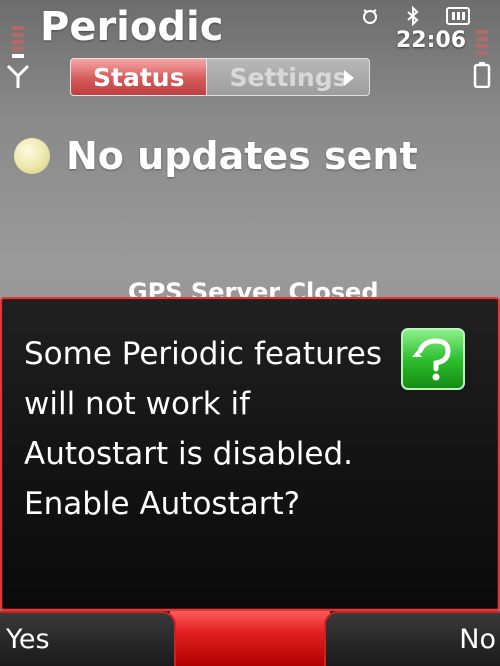 The width and height of the screenshot is (500, 666). I want to click on clock: 22:06, so click(430, 40).